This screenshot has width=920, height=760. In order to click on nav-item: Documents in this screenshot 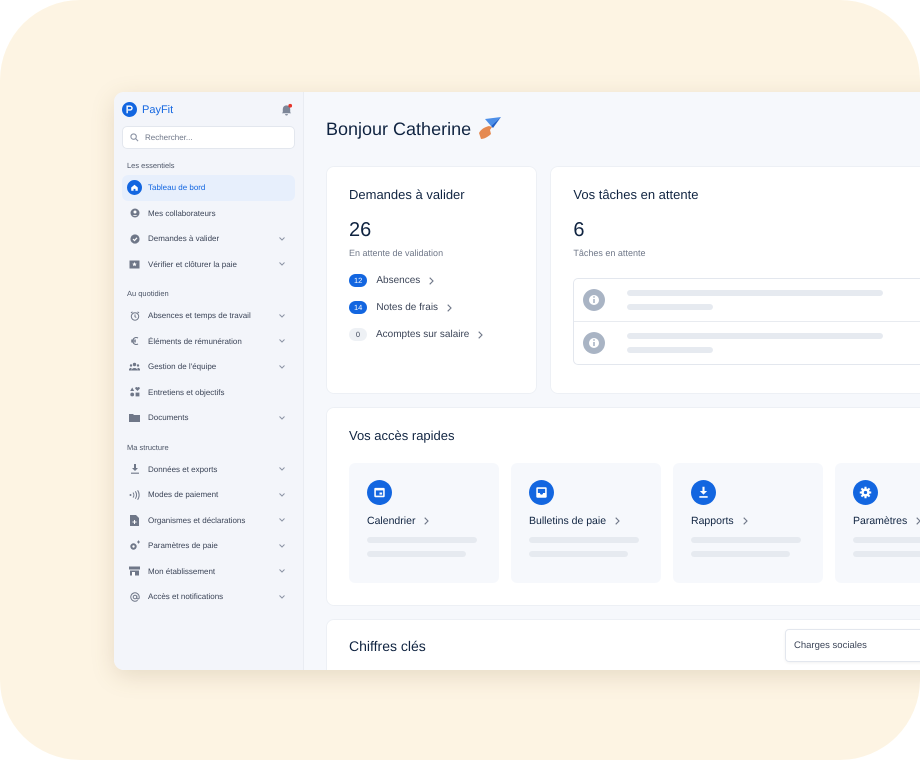, I will do `click(208, 417)`.